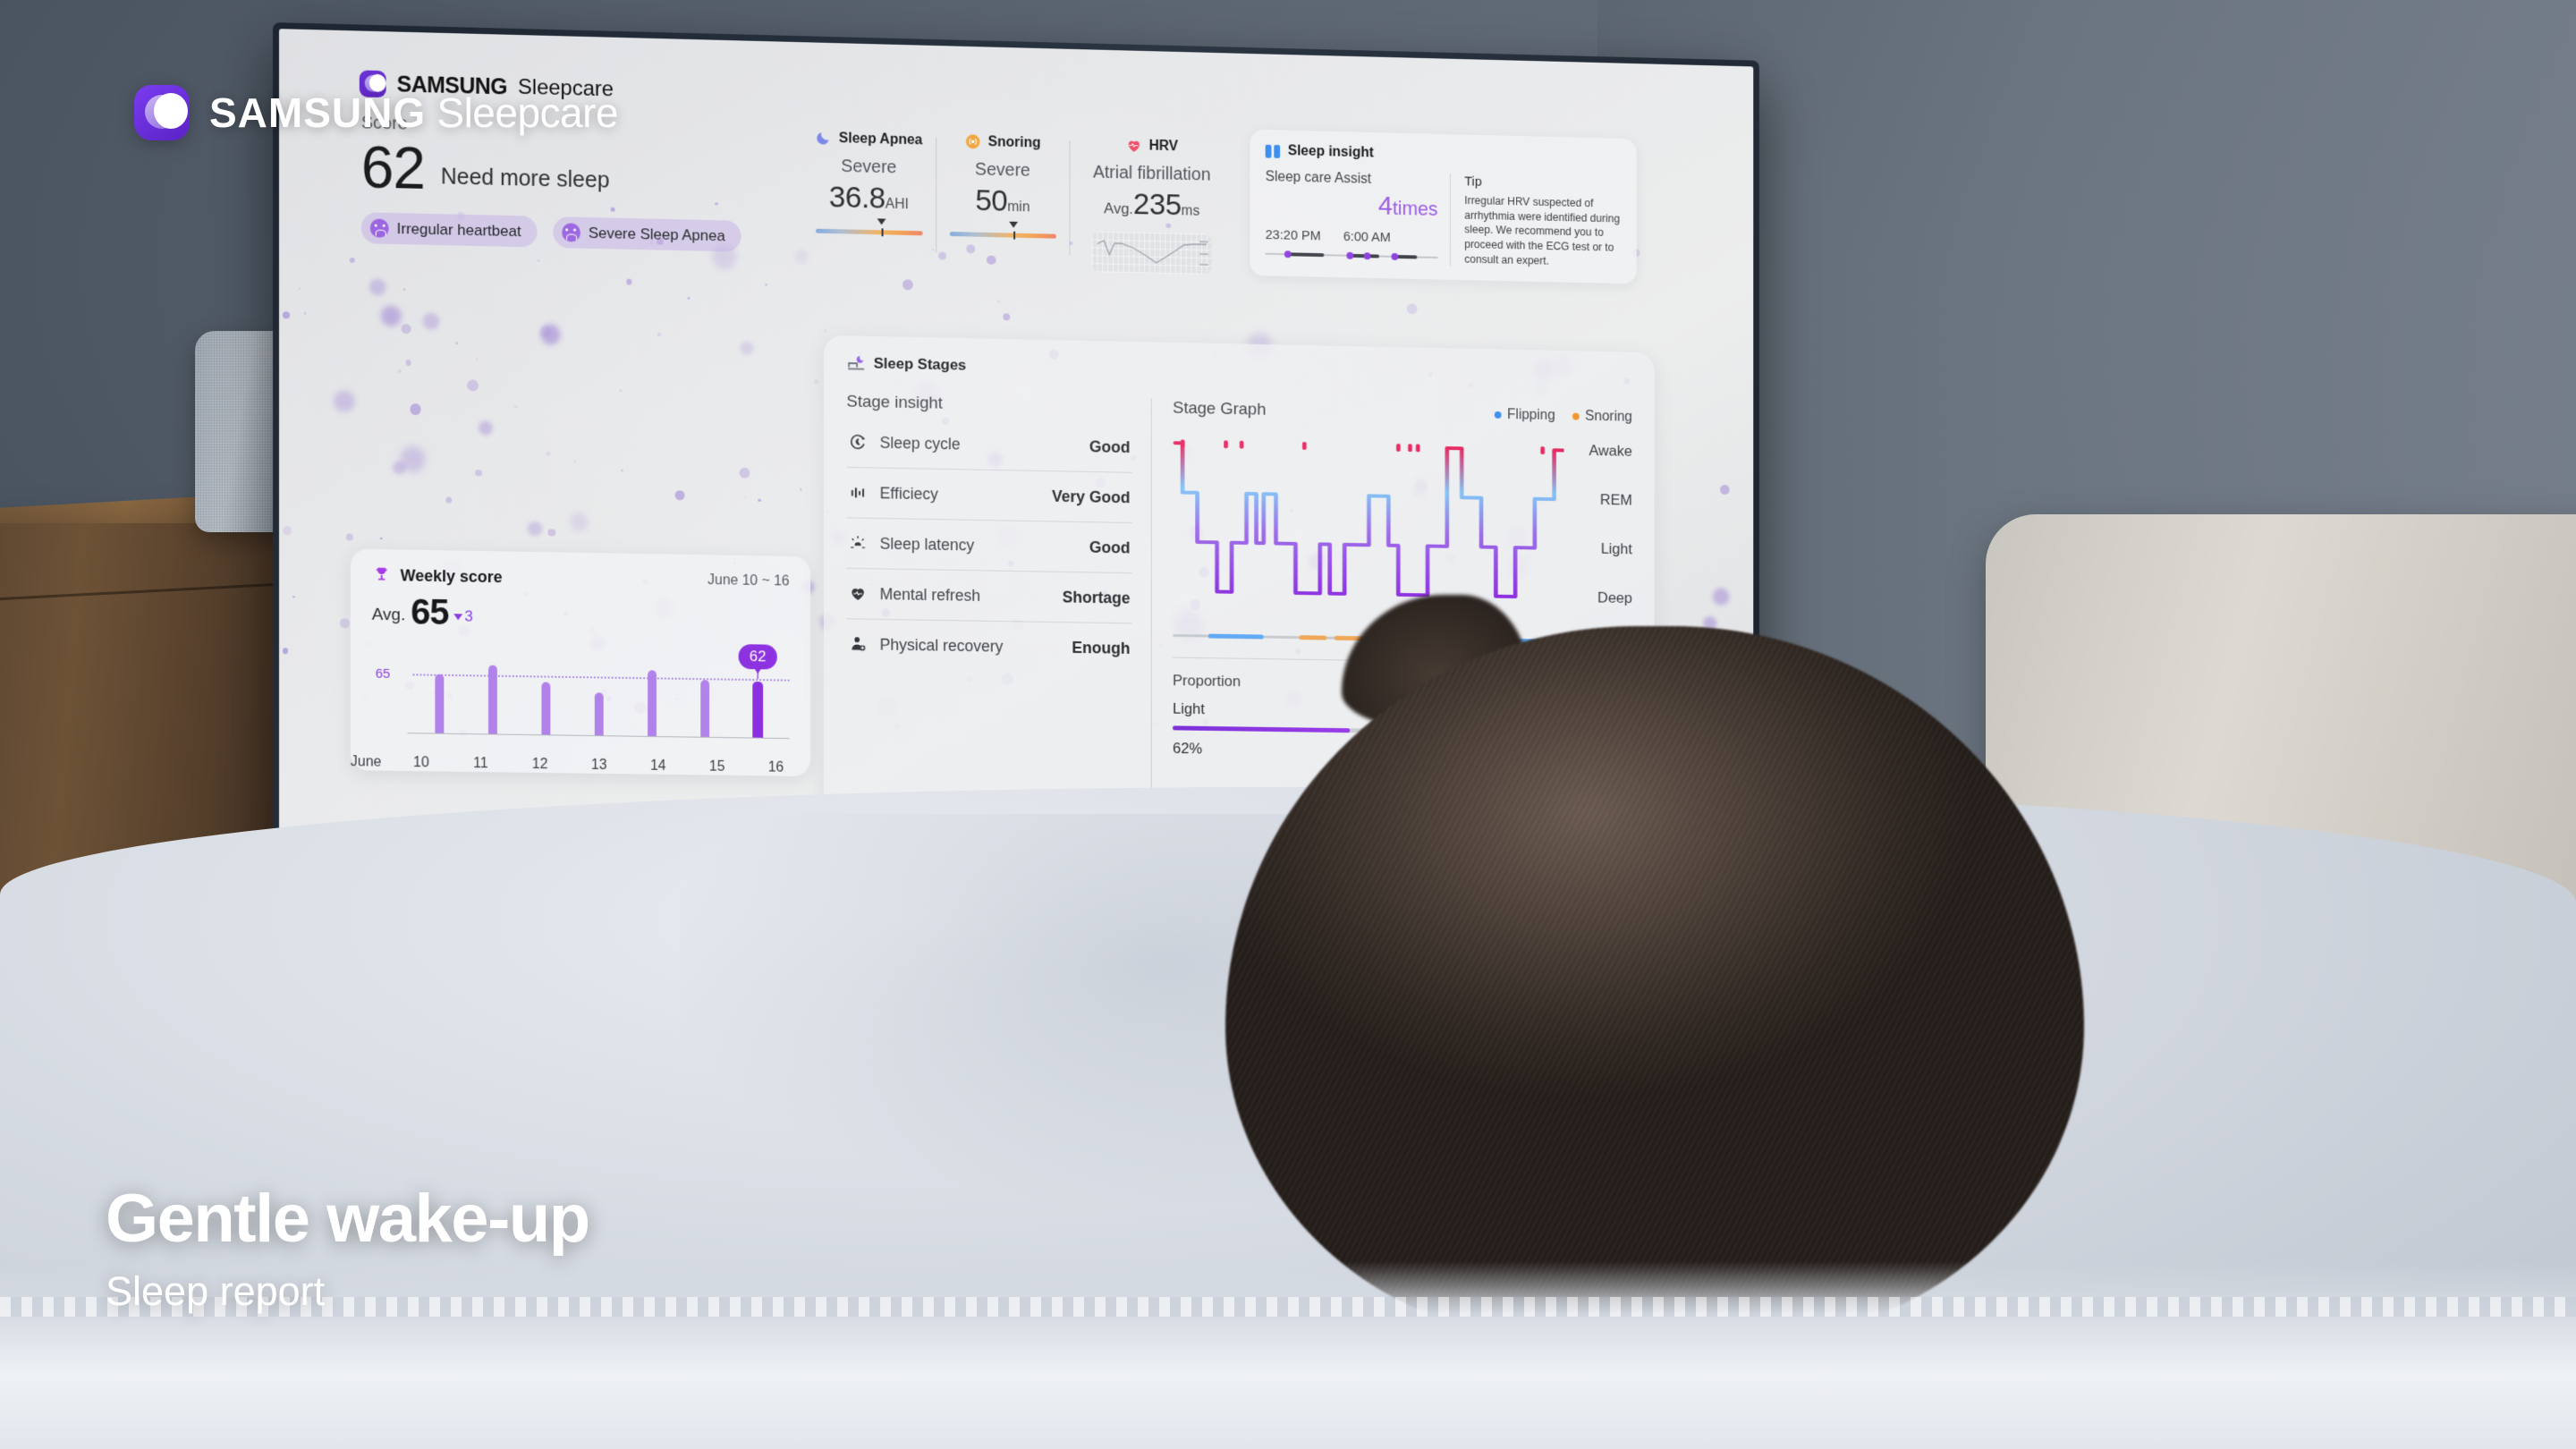 The height and width of the screenshot is (1449, 2576). I want to click on metric-sleep-apnea: Sleep Apnea Severe 36.8AHI, so click(868, 198).